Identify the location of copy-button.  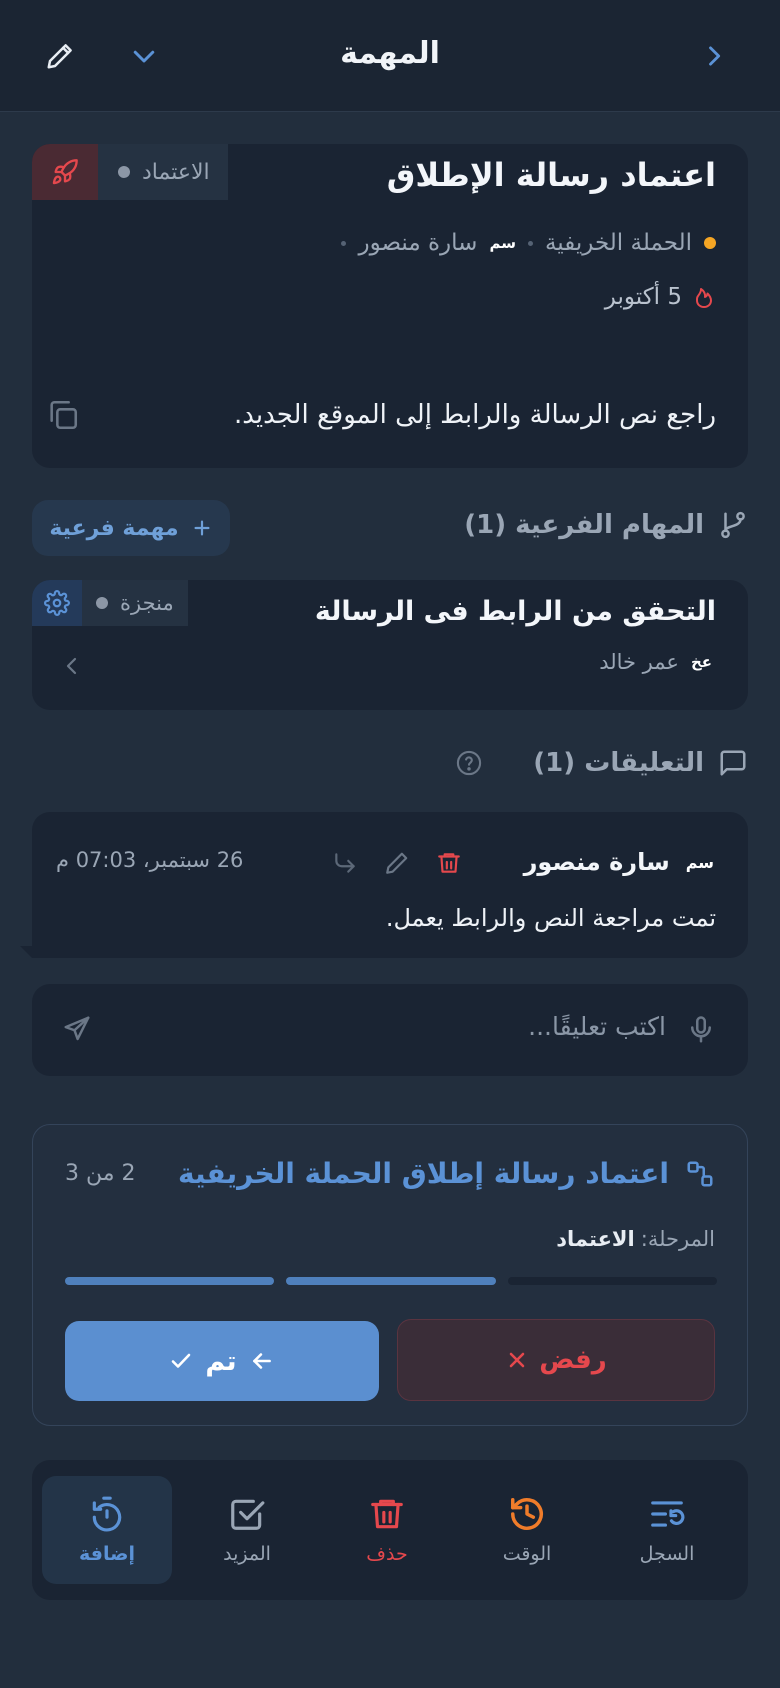
(63, 415).